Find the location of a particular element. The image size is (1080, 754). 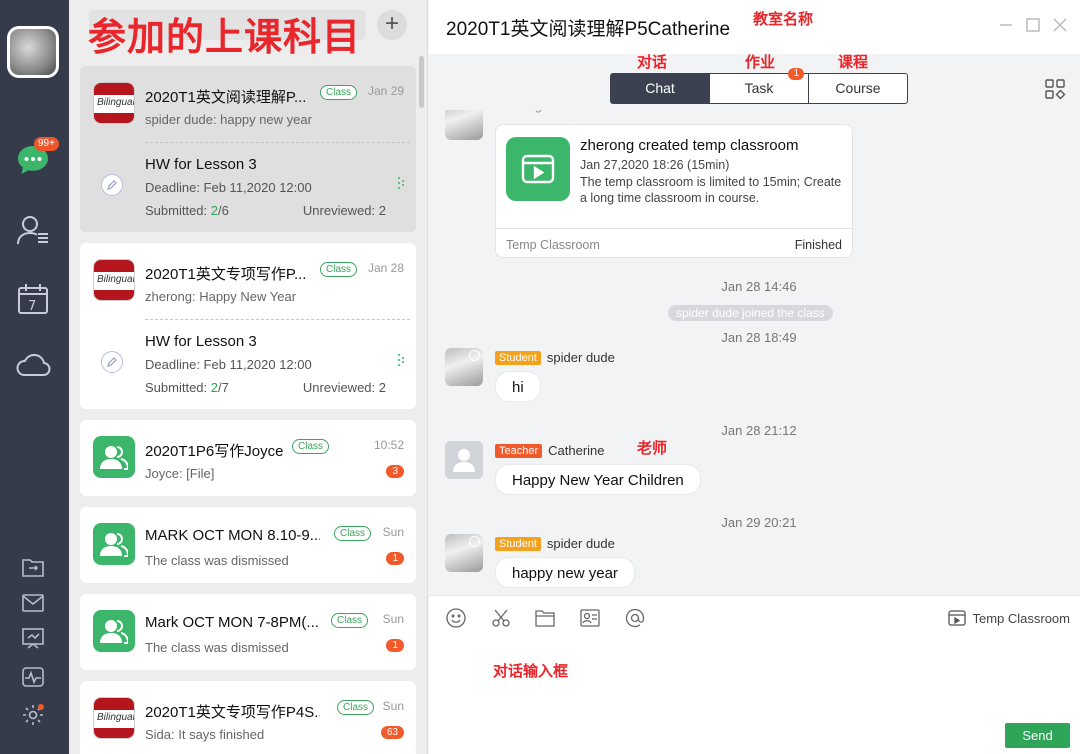

timestamp: Jan 29 20:21 is located at coordinates (759, 522).